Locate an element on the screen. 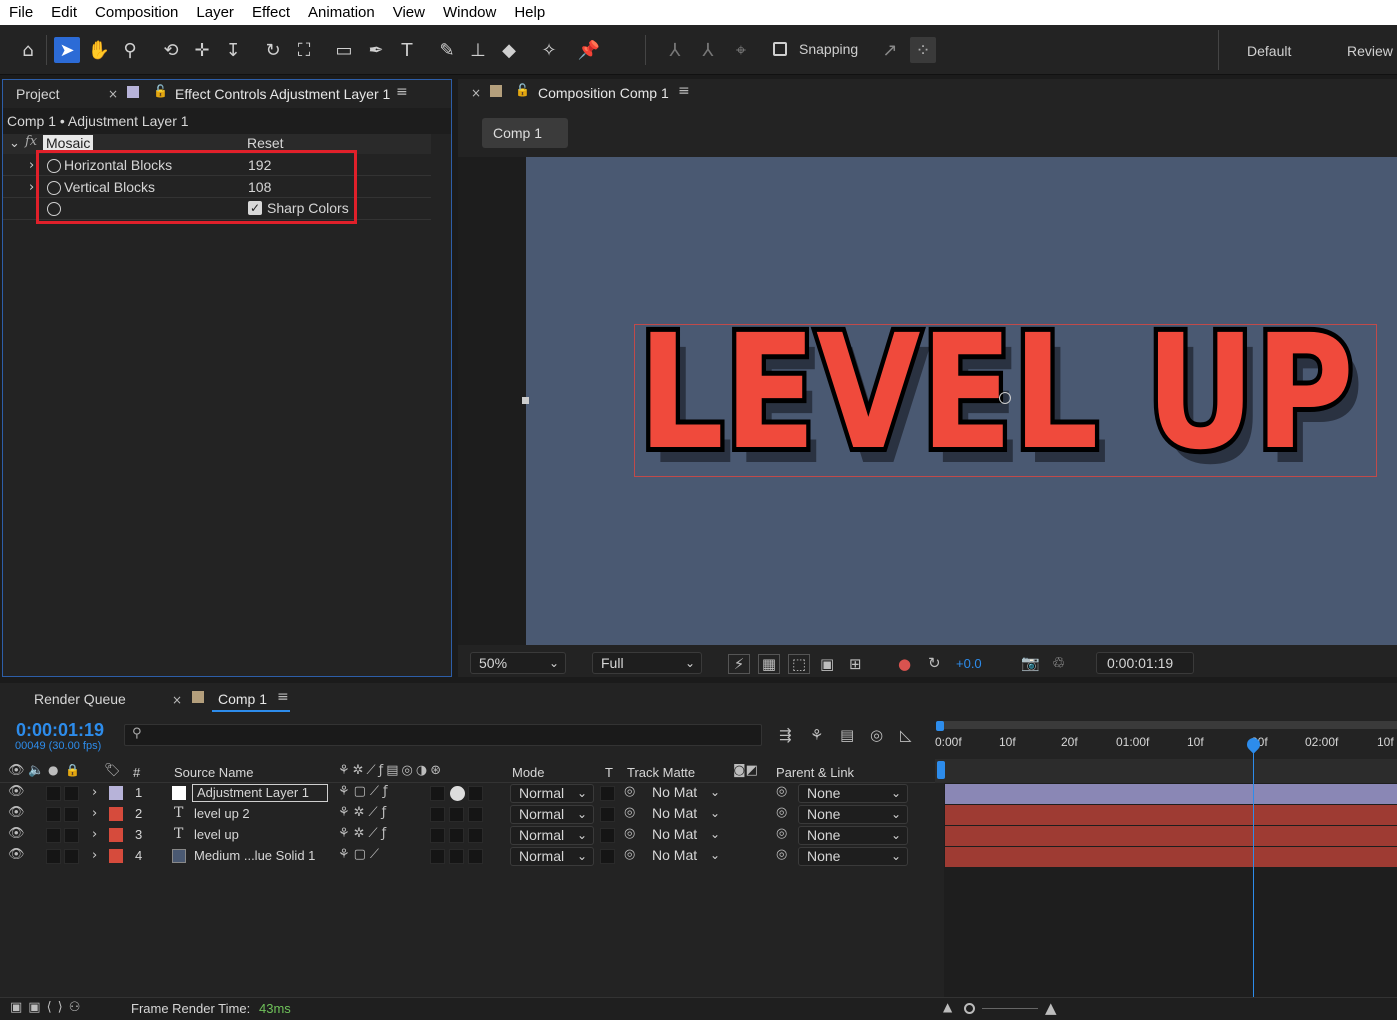 This screenshot has height=1020, width=1397. chevron-down-icon: ⌄ is located at coordinates (14, 143).